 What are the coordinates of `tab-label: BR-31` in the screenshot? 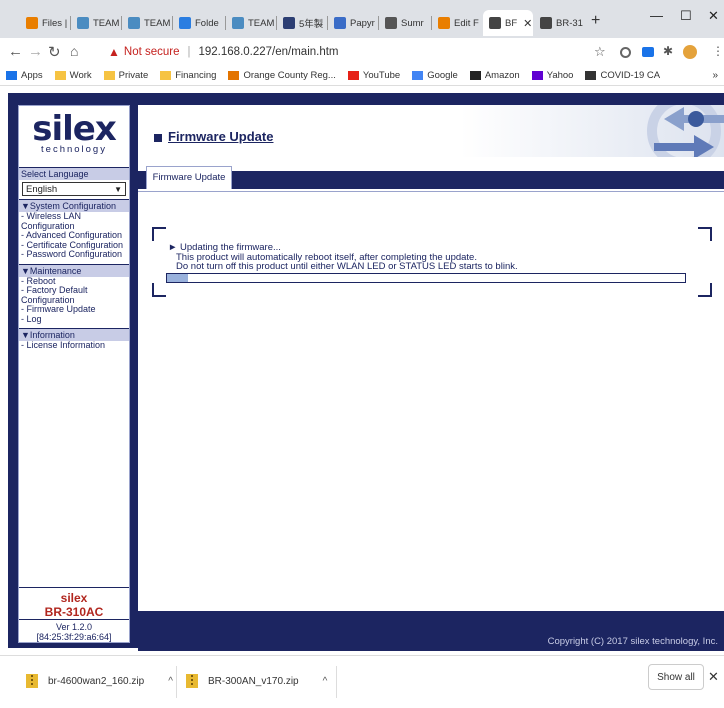 It's located at (569, 23).